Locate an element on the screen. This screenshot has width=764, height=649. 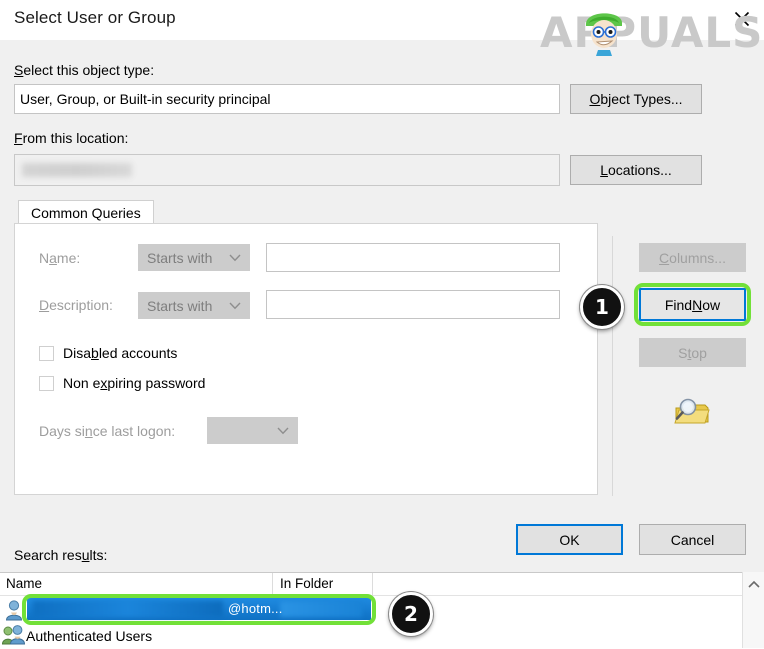
close-icon is located at coordinates (742, 19).